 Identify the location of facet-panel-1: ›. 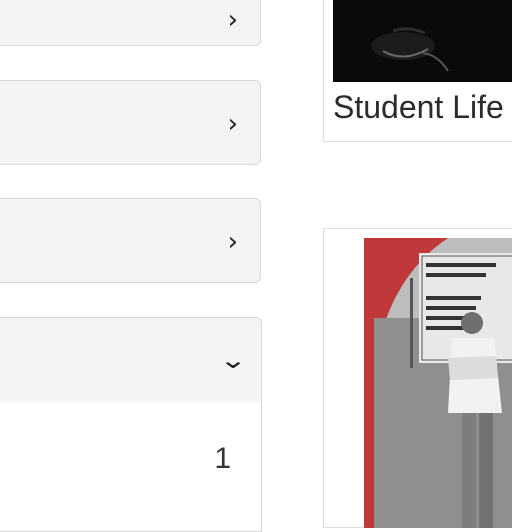
(130, 23).